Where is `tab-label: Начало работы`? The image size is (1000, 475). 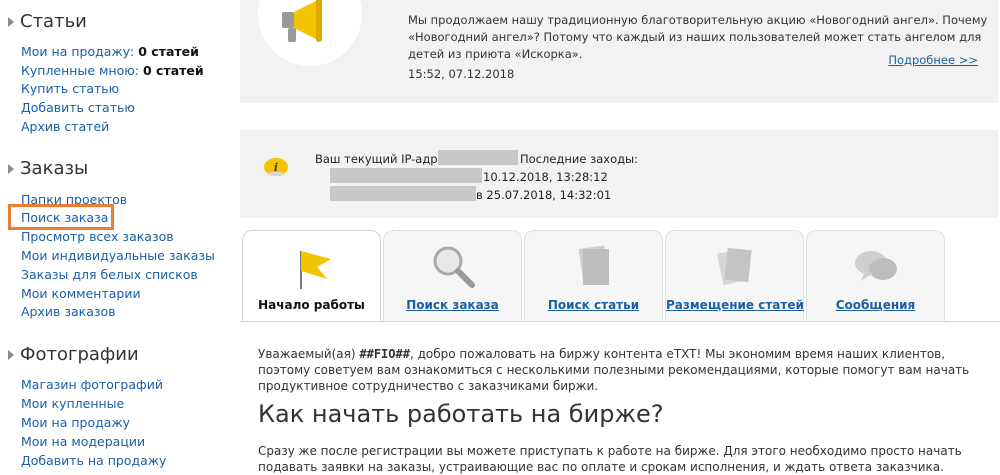
tab-label: Начало работы is located at coordinates (311, 305).